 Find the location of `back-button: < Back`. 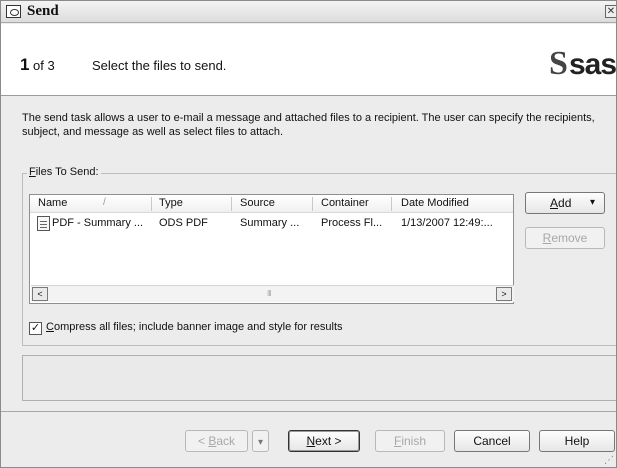

back-button: < Back is located at coordinates (216, 441).